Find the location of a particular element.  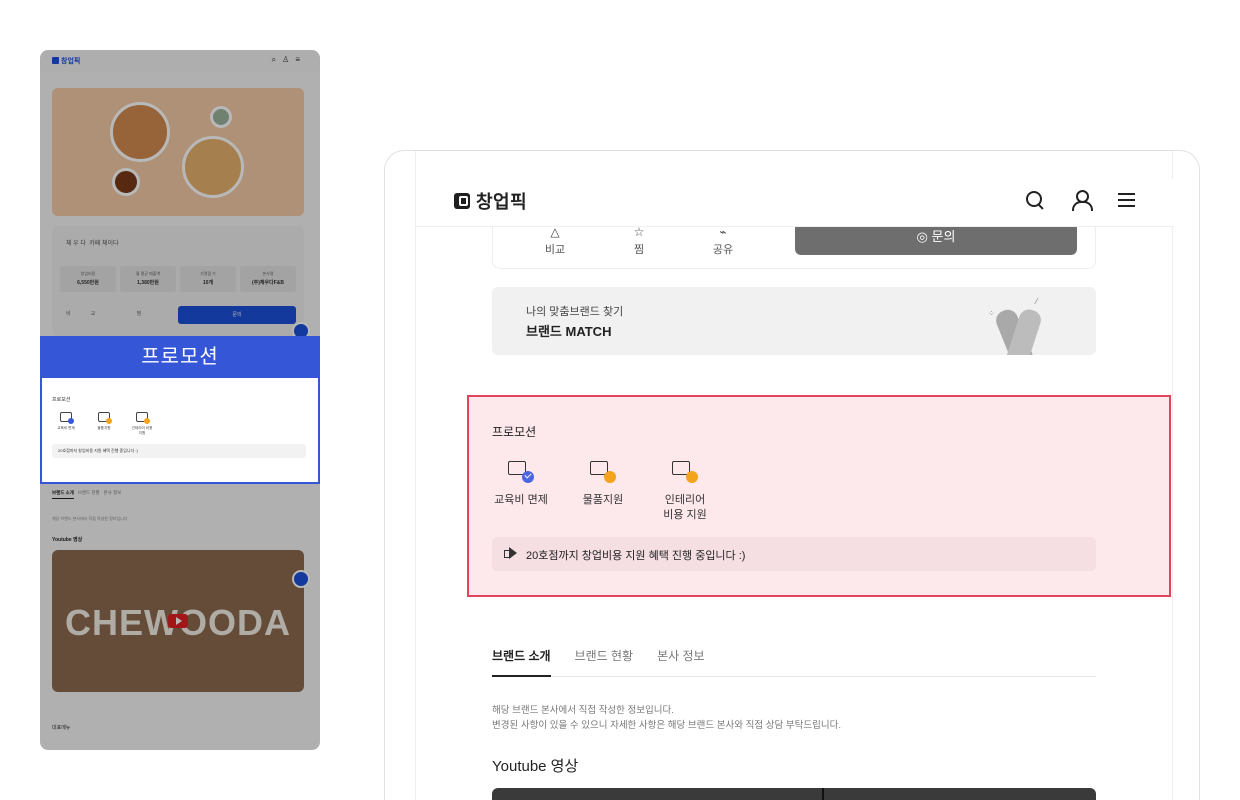

thumb-header-icons: ⌕♙≡ is located at coordinates (288, 59).